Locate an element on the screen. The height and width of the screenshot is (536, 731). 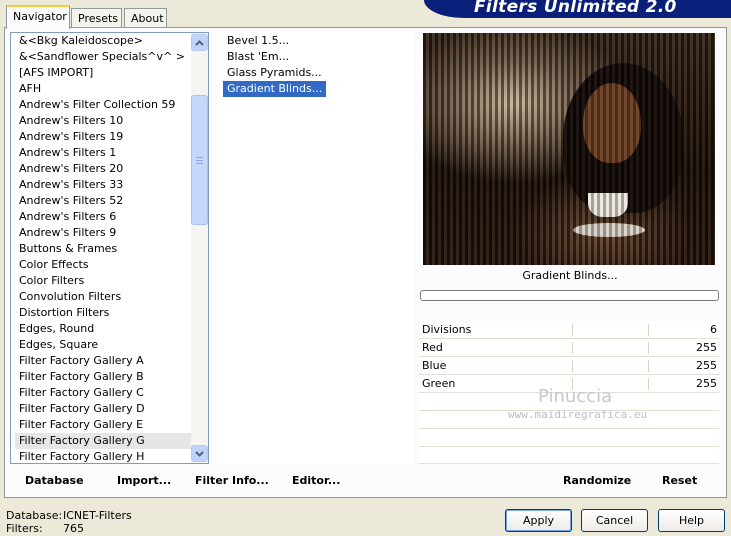
scroll-up-button is located at coordinates (199, 42).